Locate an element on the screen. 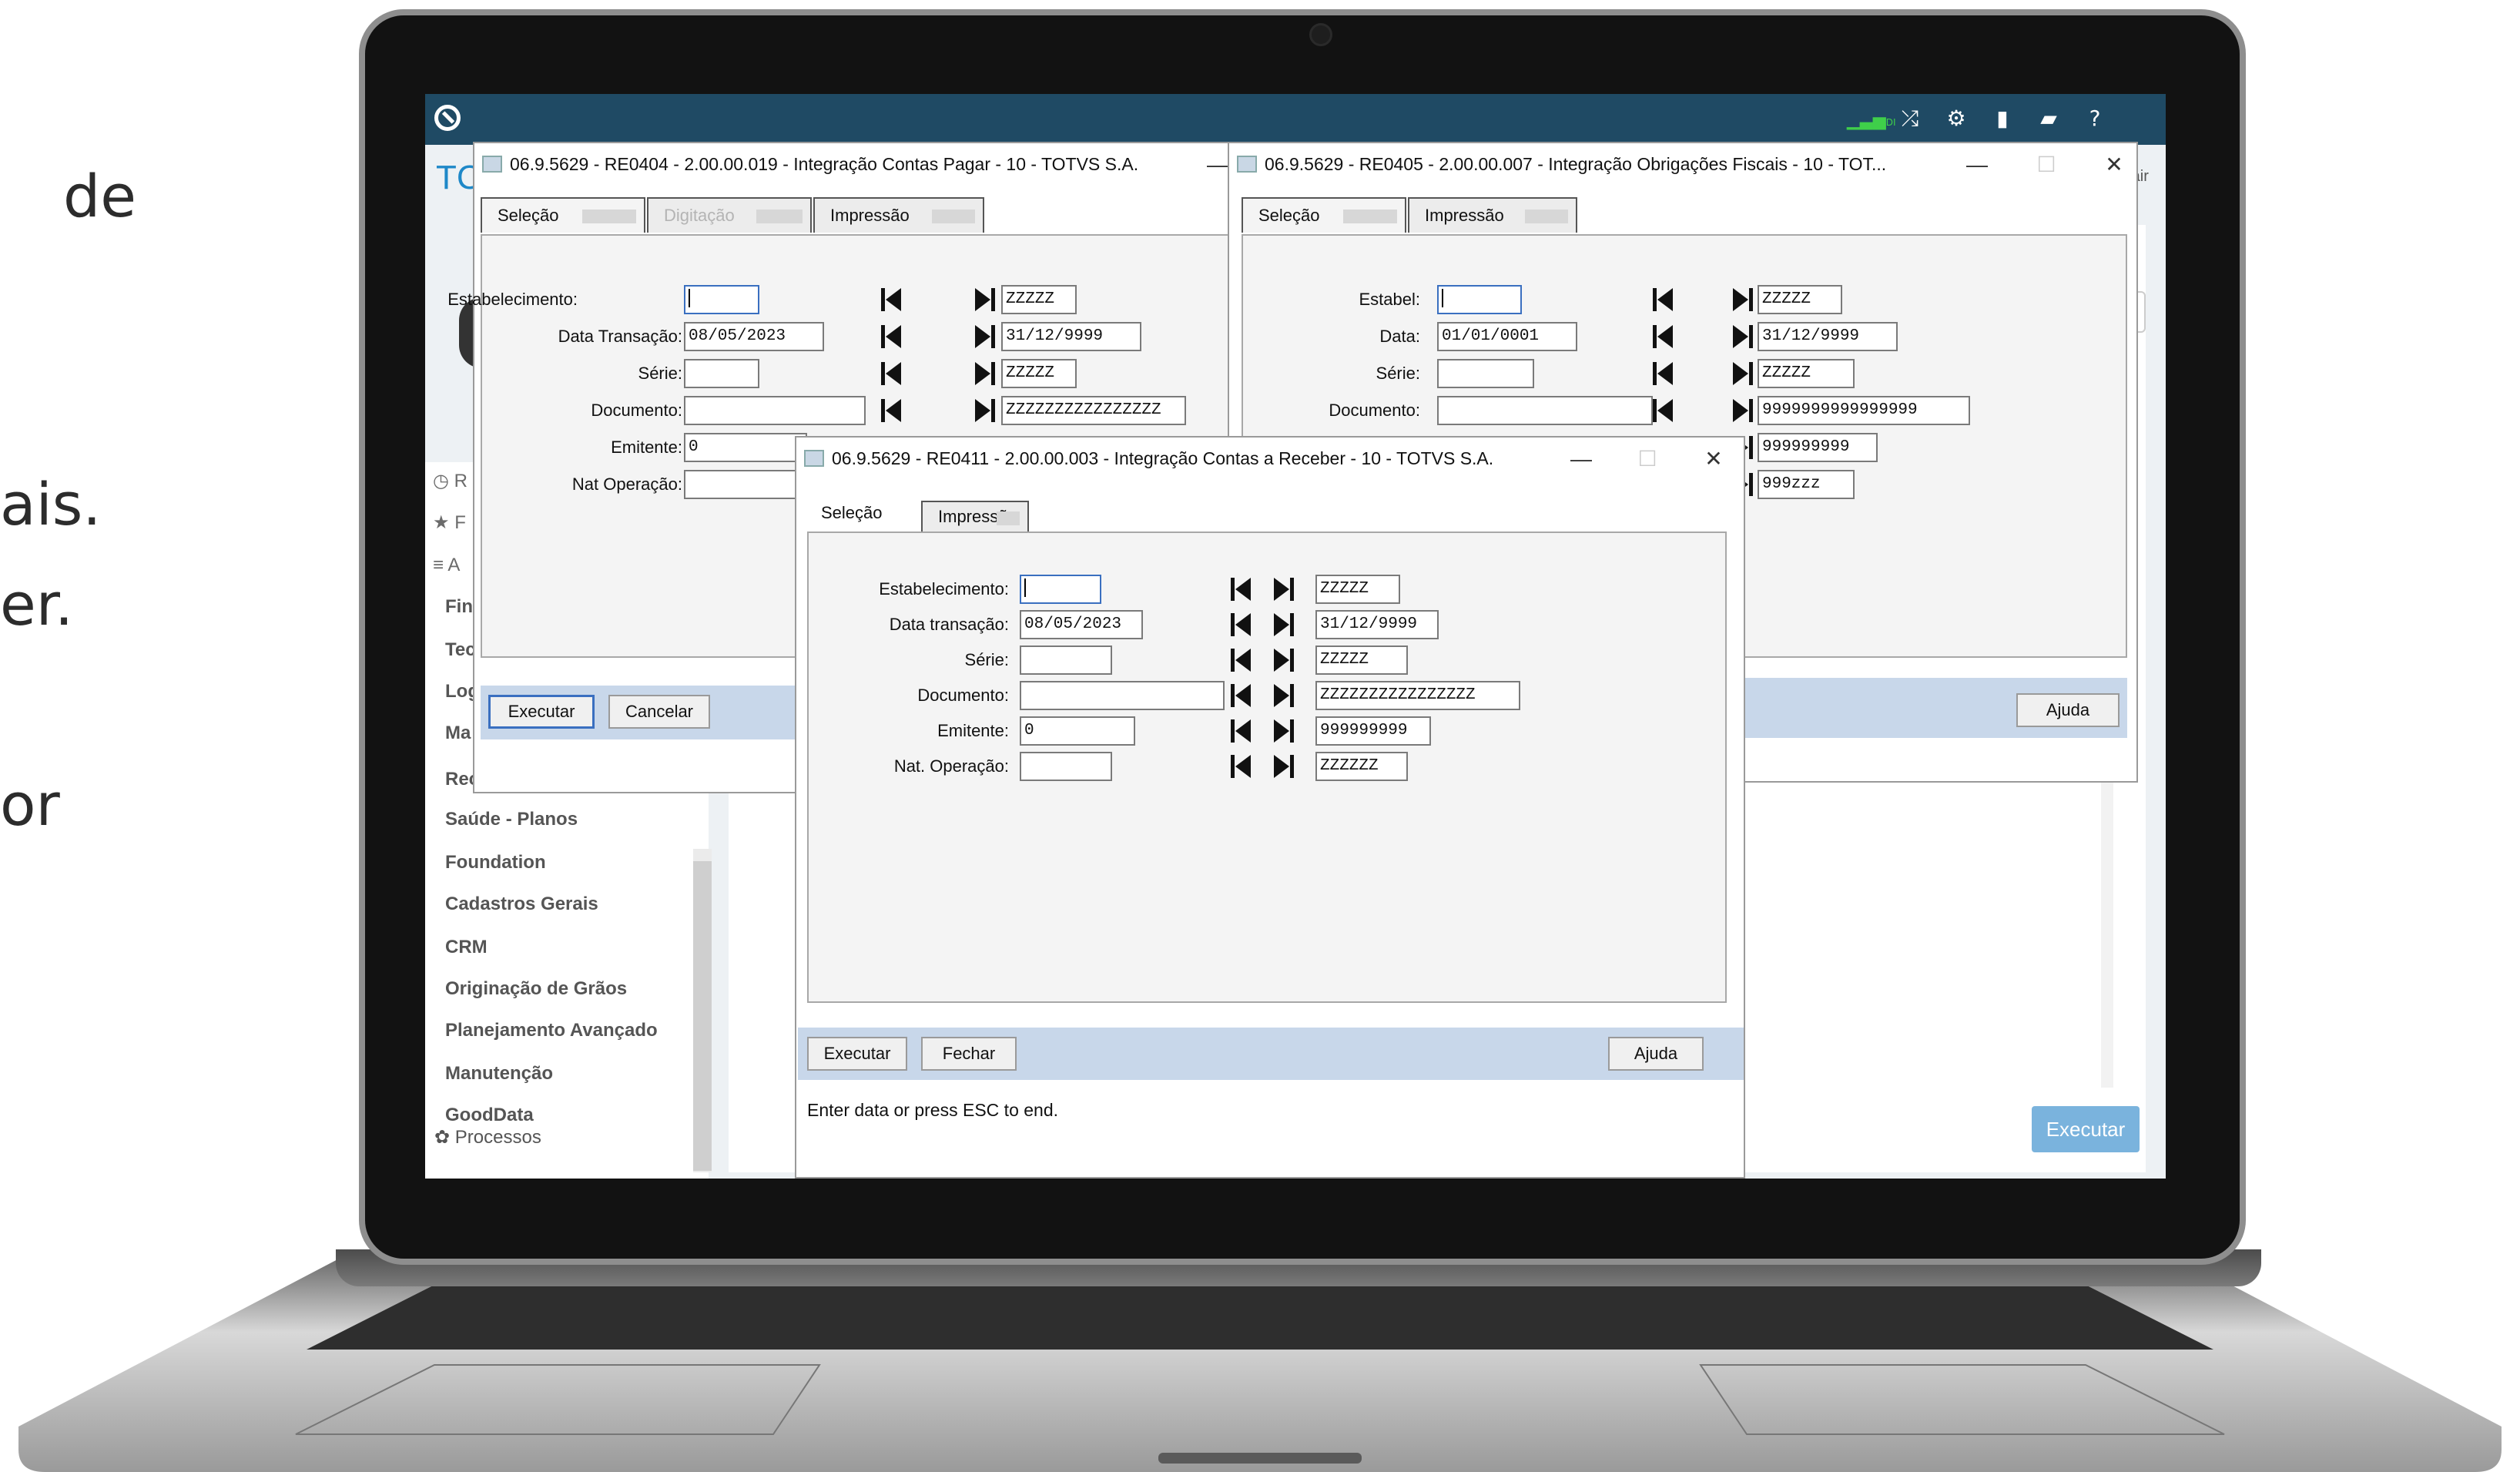 The width and height of the screenshot is (2520, 1472). sidebar-item: Saúde - Planos is located at coordinates (512, 819).